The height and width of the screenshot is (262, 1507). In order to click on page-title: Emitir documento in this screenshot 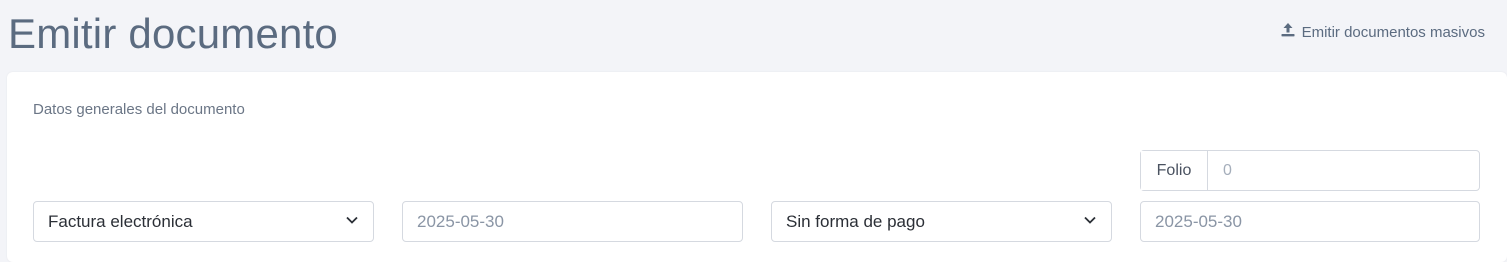, I will do `click(173, 33)`.